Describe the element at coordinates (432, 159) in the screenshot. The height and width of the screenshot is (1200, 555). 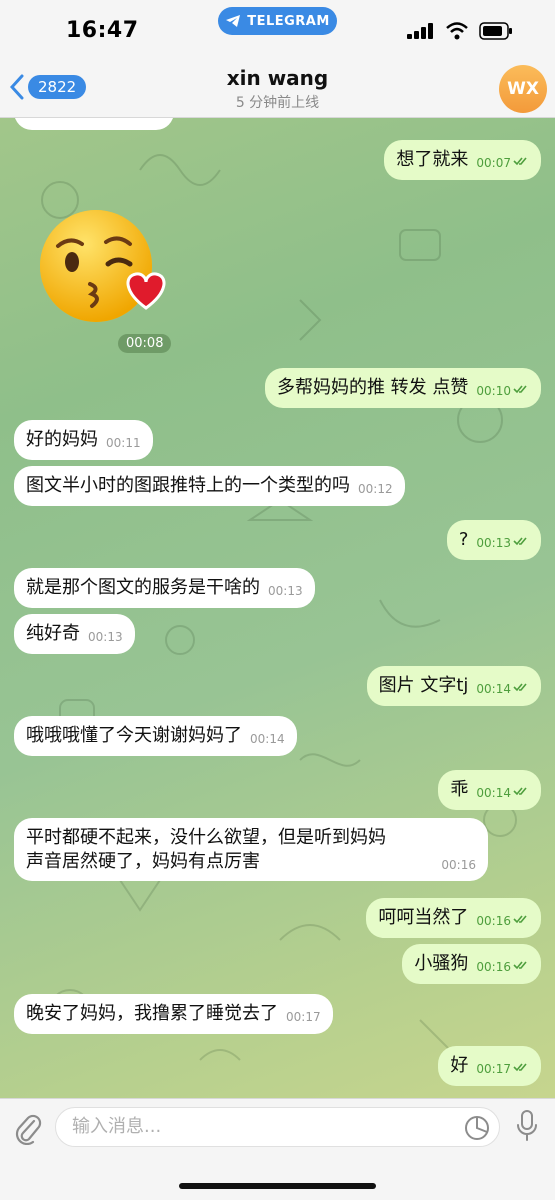
I see `message-text: 想了就来` at that location.